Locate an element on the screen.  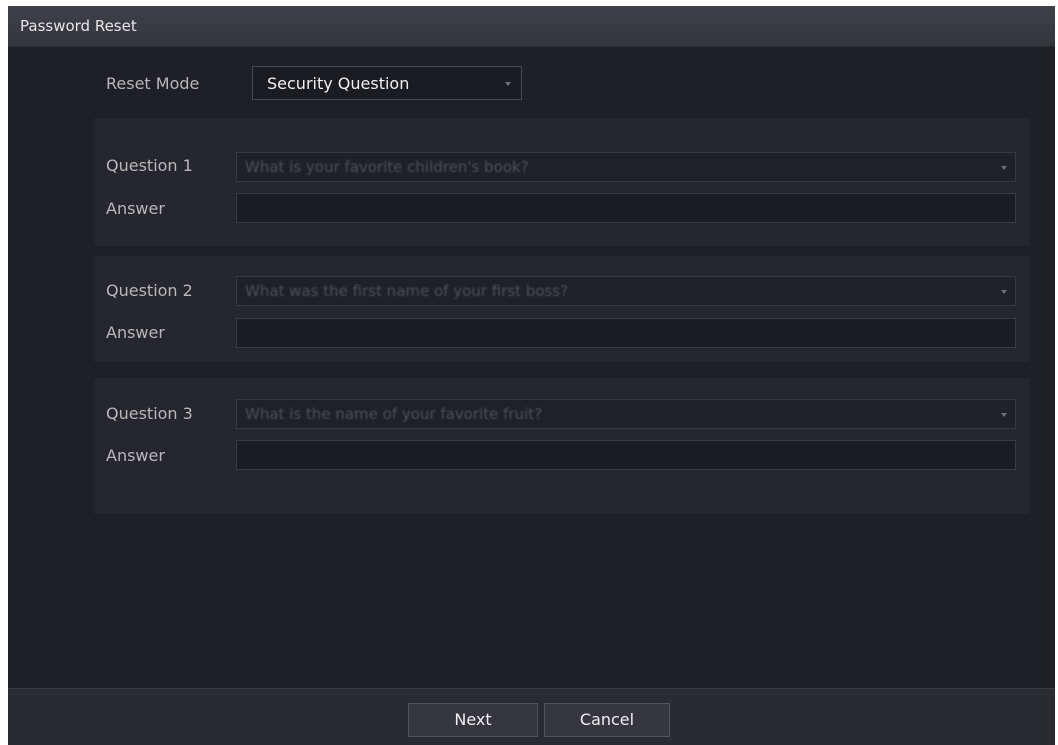
question-3-label: Question 3 is located at coordinates (149, 413).